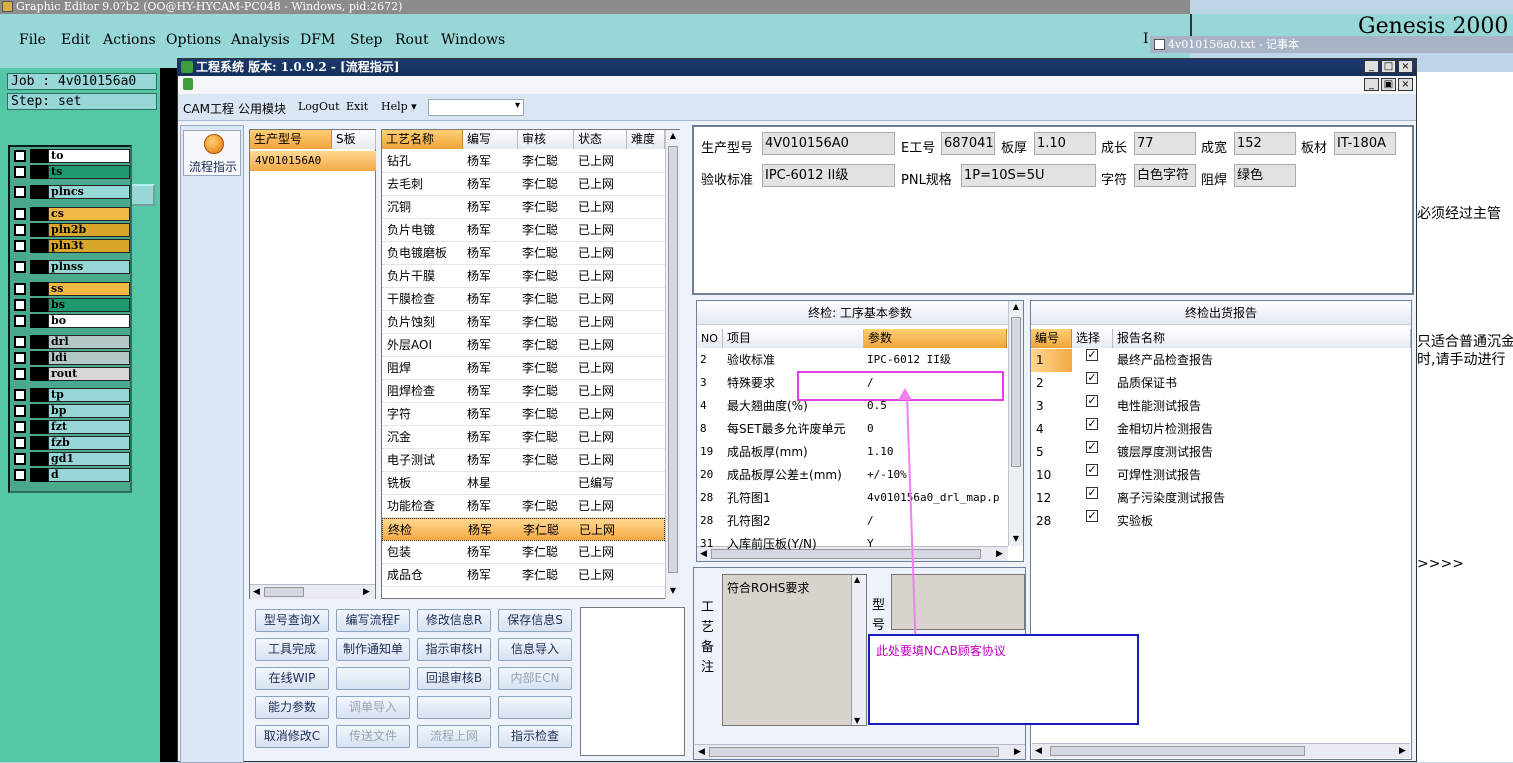  Describe the element at coordinates (1051, 338) in the screenshot. I see `report-header-no: 编号` at that location.